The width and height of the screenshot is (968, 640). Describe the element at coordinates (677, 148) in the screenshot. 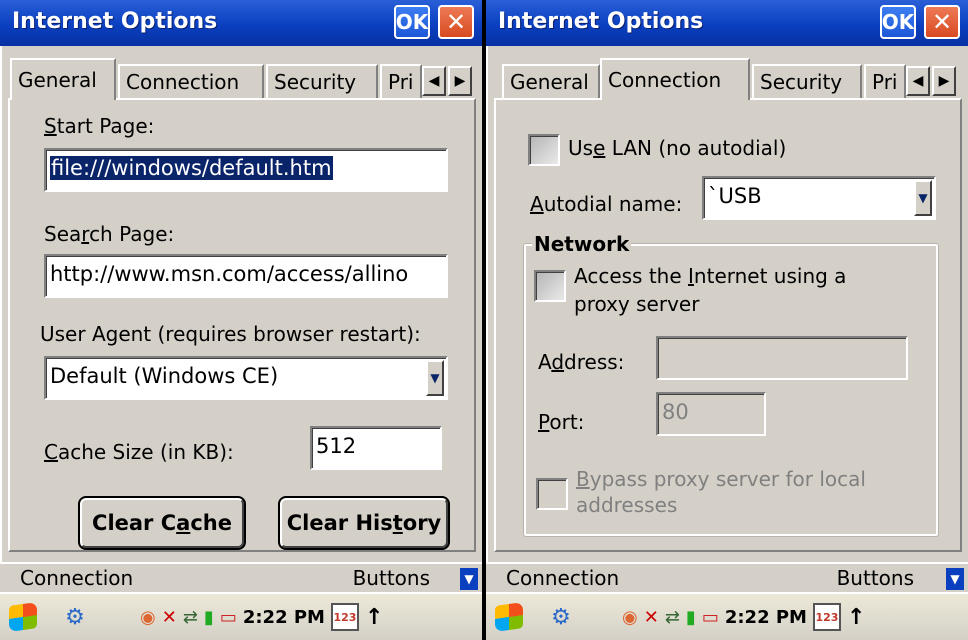

I see `use-lan-label: Use LAN (no autodial)` at that location.